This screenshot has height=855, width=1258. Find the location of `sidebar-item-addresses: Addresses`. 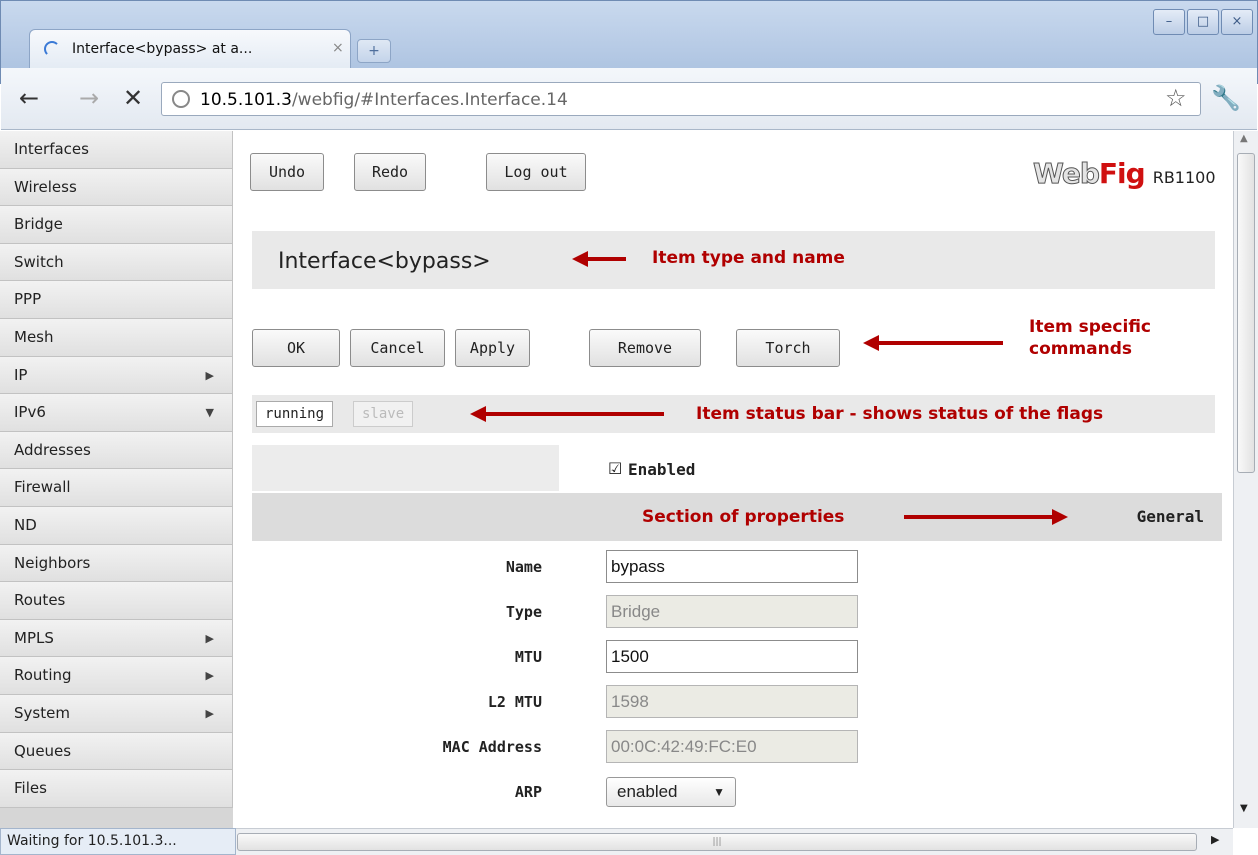

sidebar-item-addresses: Addresses is located at coordinates (116, 450).